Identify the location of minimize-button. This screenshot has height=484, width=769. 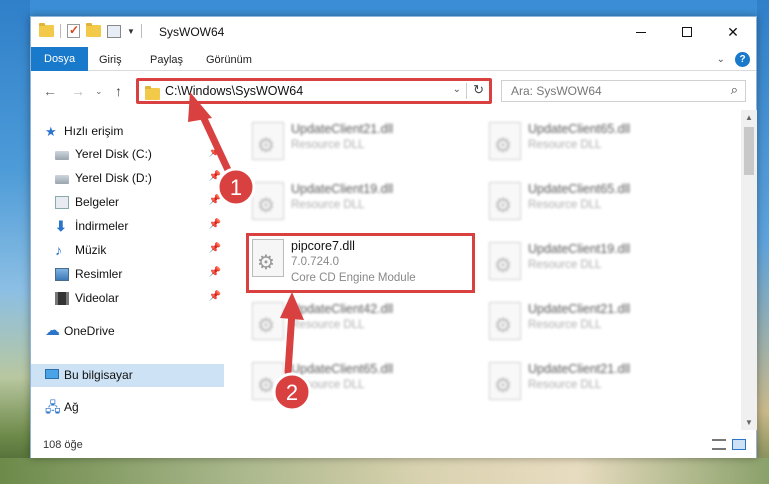
(641, 32).